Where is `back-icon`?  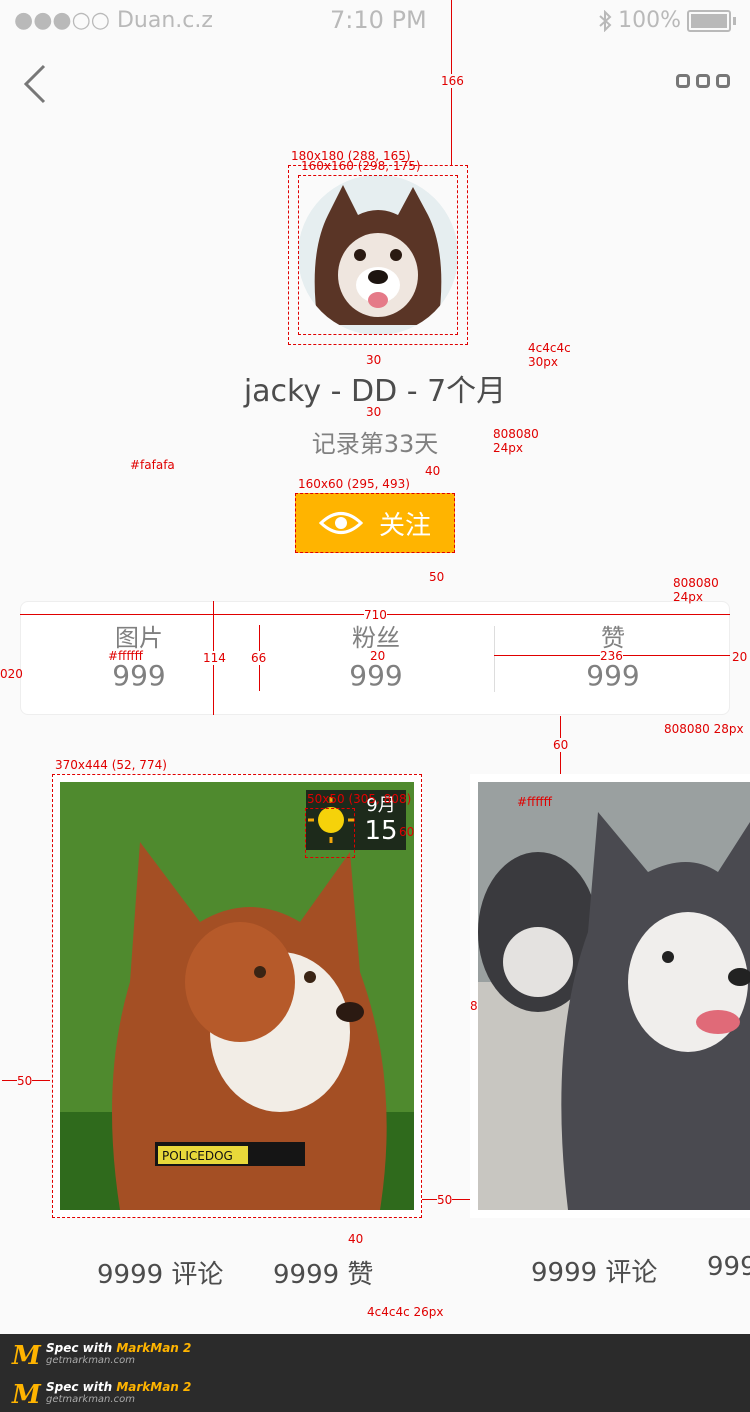
back-icon is located at coordinates (36, 84).